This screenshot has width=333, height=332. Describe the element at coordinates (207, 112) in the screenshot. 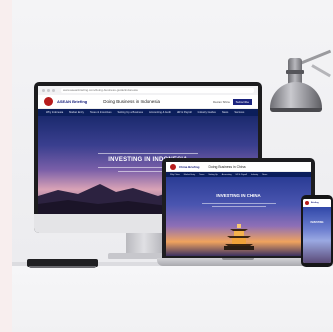

I see `nav-item: Industry Guides` at that location.